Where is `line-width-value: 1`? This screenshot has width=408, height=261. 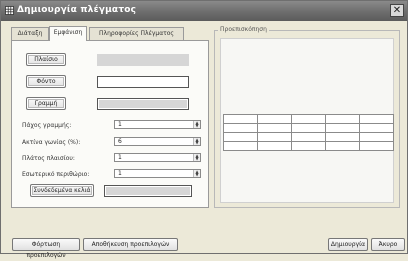 line-width-value: 1 is located at coordinates (120, 124).